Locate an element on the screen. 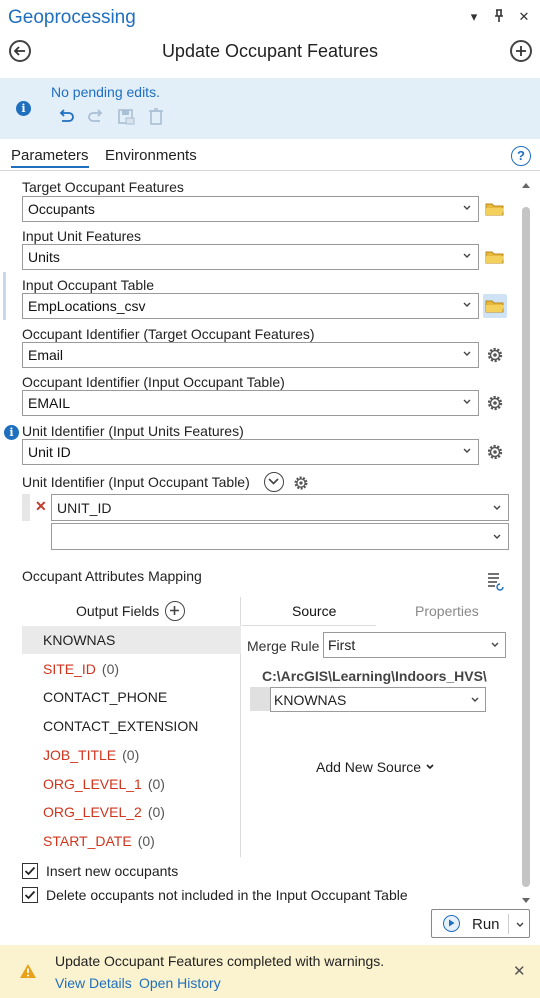 Image resolution: width=540 pixels, height=998 pixels. unit-identifier-table-row: ✕ UNIT_ID is located at coordinates (265, 507).